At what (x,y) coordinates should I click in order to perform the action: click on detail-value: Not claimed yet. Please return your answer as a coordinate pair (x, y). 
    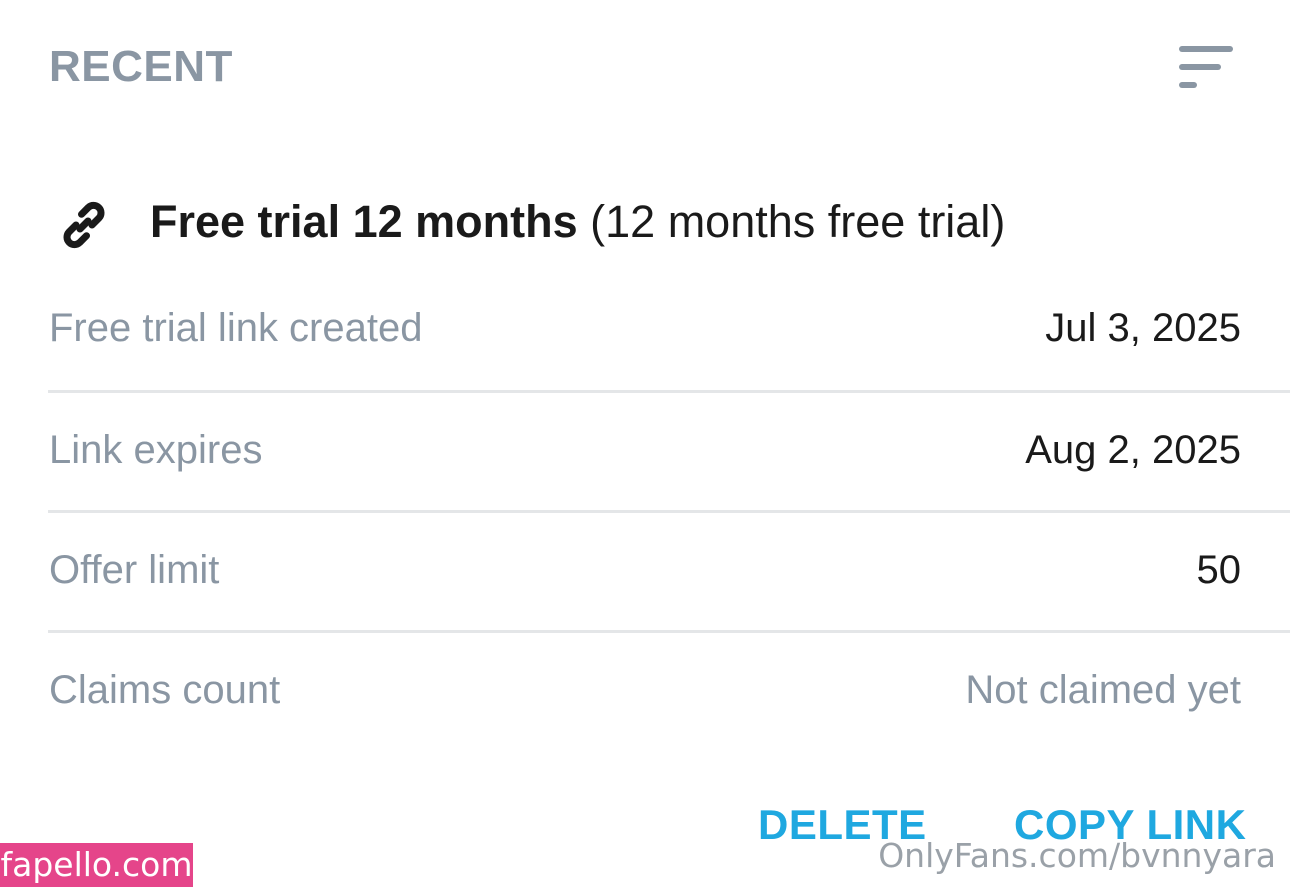
    Looking at the image, I should click on (1103, 690).